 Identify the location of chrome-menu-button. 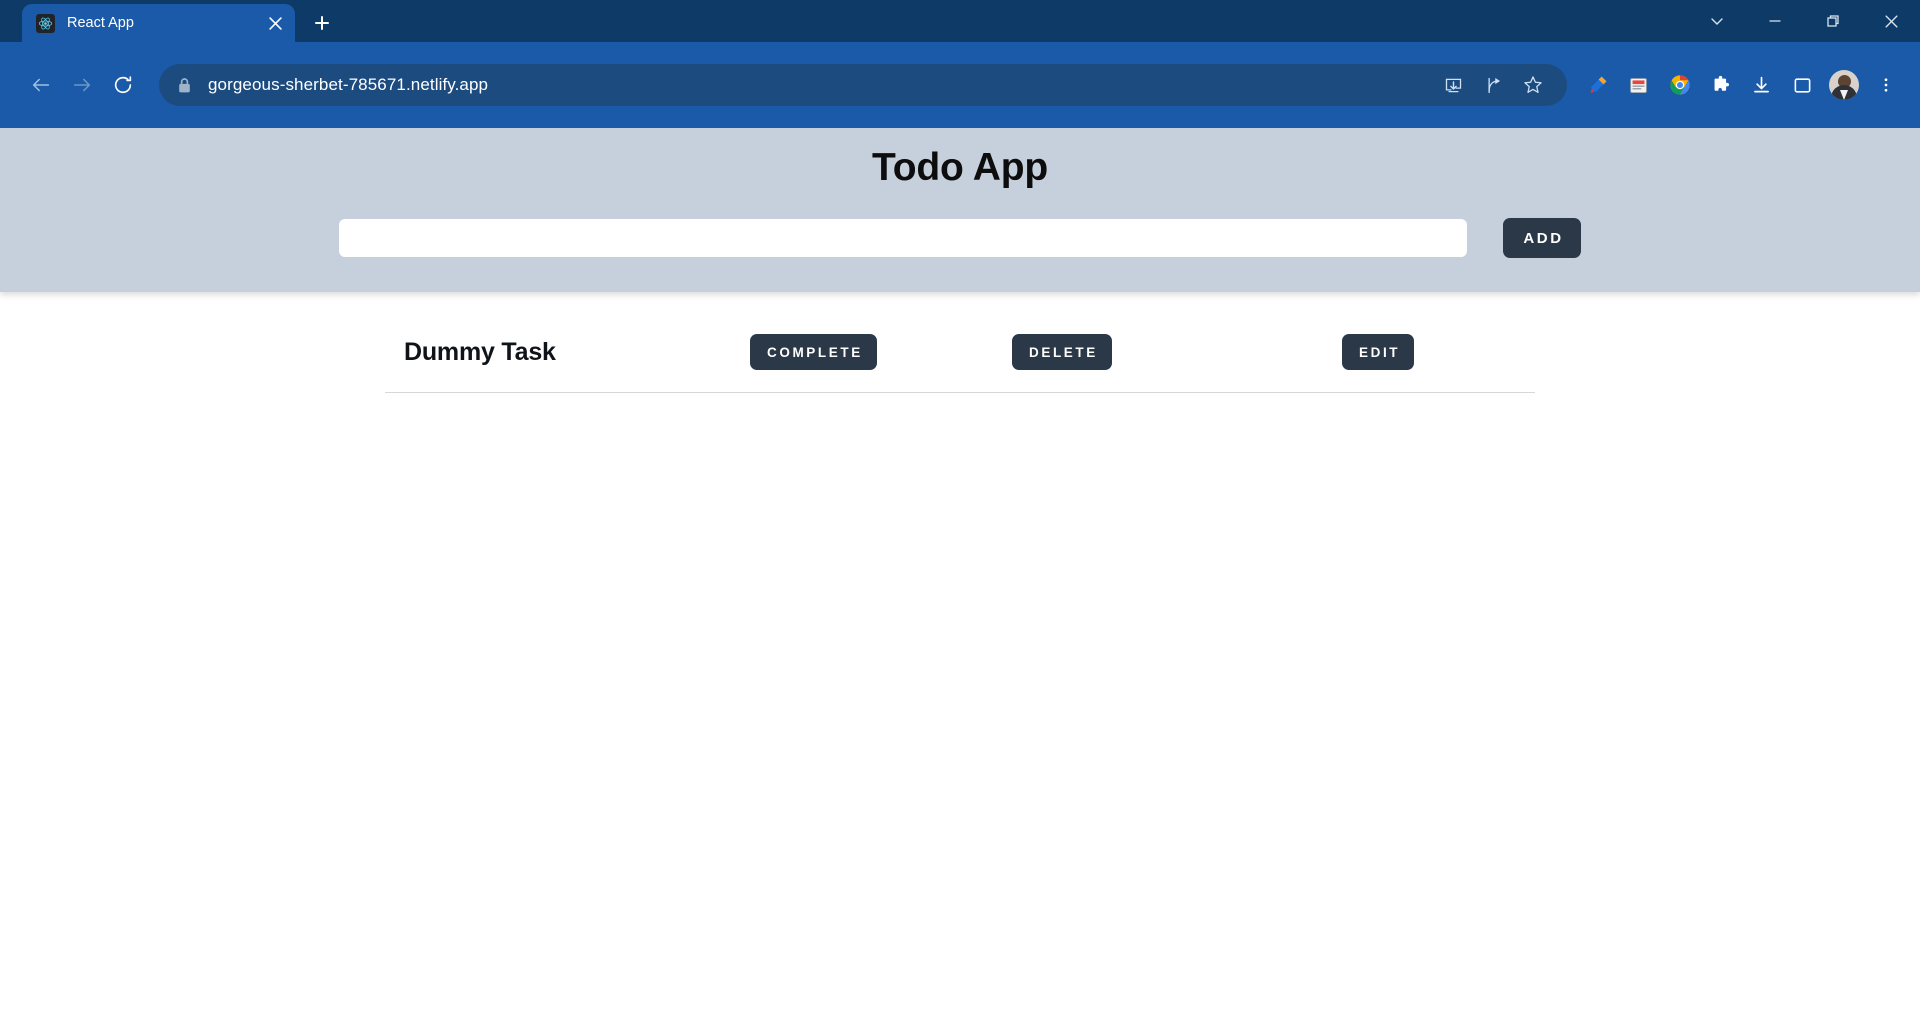
(1885, 85).